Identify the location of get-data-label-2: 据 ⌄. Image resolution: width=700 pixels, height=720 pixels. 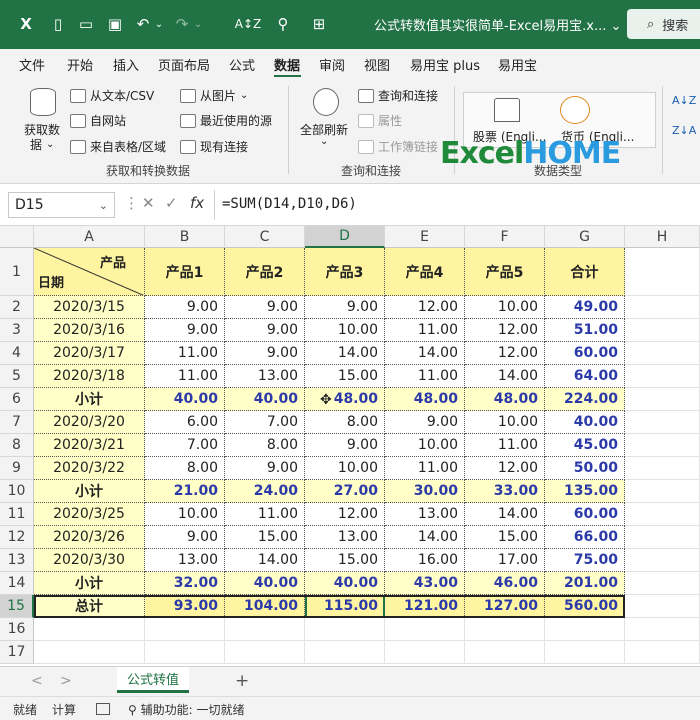
(42, 144).